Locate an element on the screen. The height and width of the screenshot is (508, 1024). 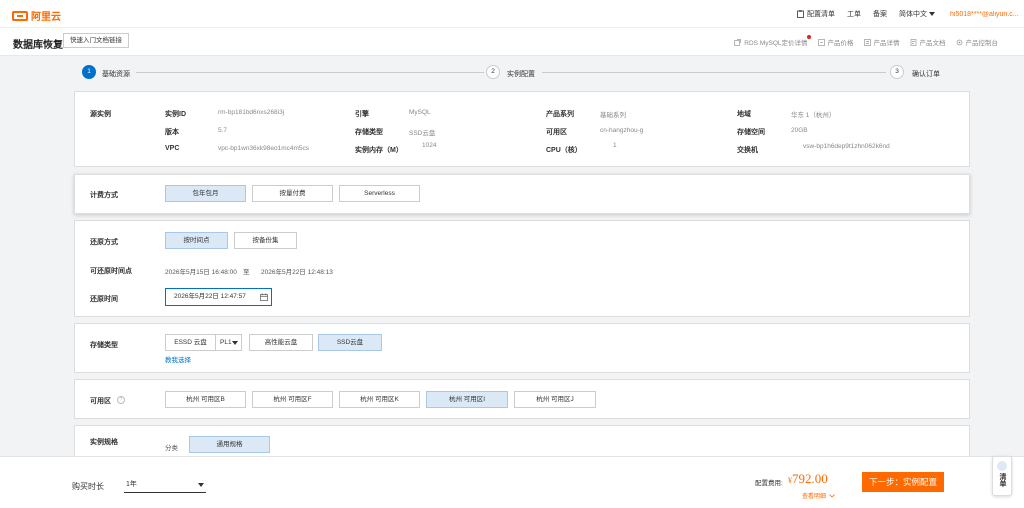
storage-label: 存储类型 is located at coordinates (104, 345).